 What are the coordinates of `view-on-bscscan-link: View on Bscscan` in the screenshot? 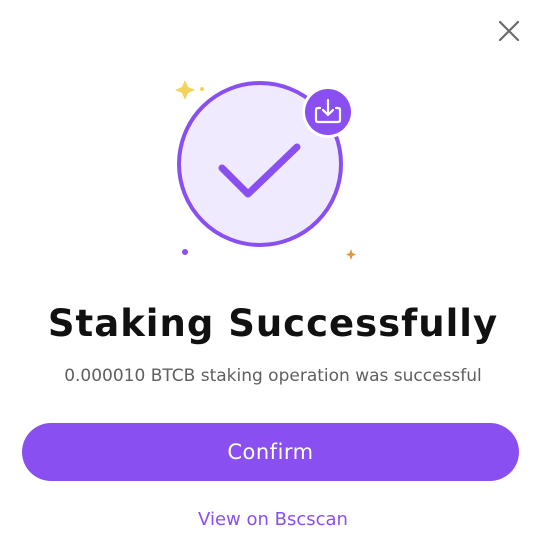 It's located at (273, 520).